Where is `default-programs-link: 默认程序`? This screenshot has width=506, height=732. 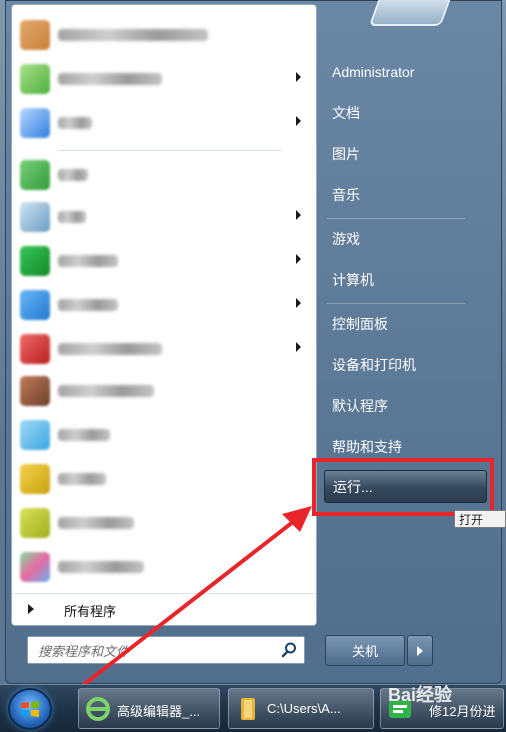 default-programs-link: 默认程序 is located at coordinates (409, 406).